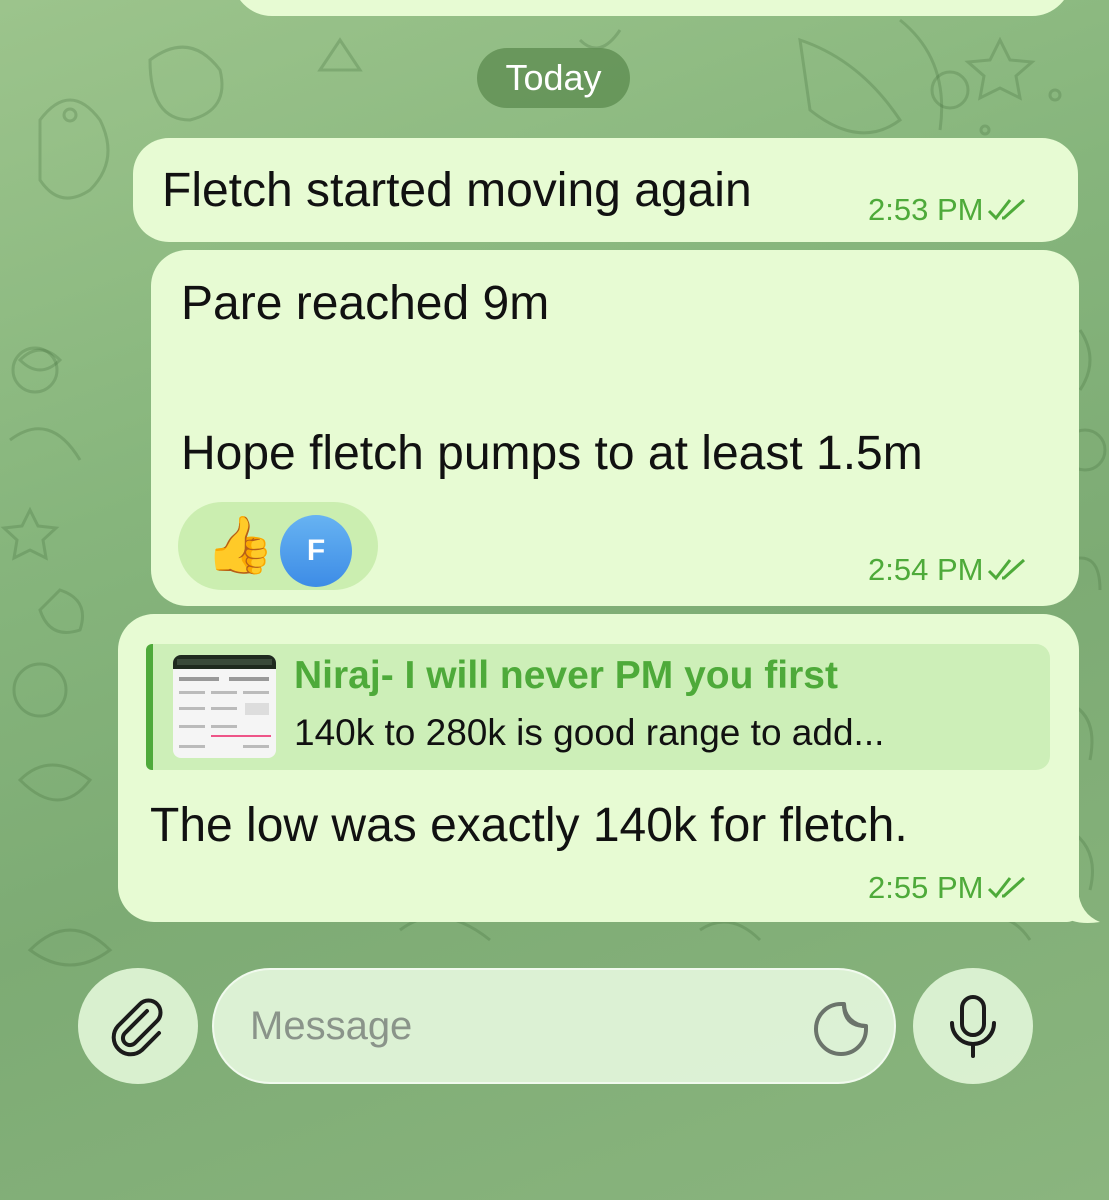  I want to click on thumbs-up-reaction: 👍, so click(240, 544).